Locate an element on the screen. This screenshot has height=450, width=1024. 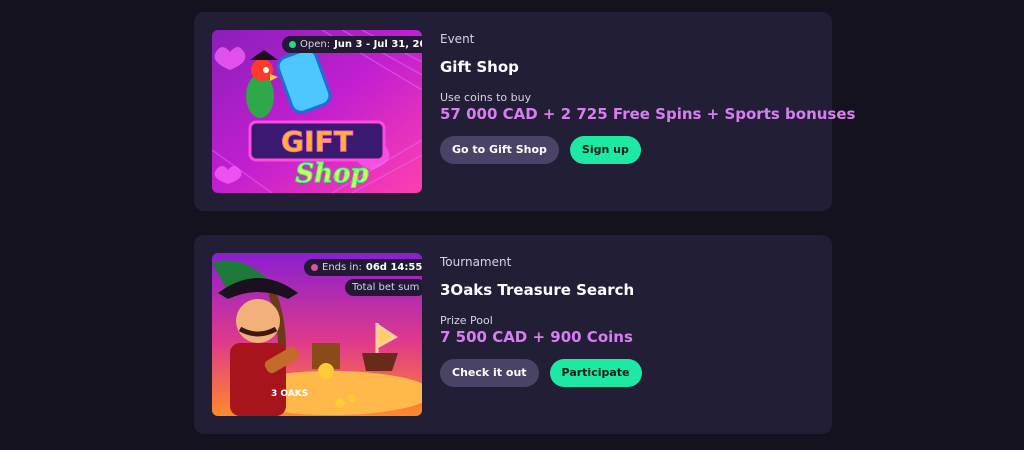
badge-text: Total bet sum is located at coordinates (386, 287).